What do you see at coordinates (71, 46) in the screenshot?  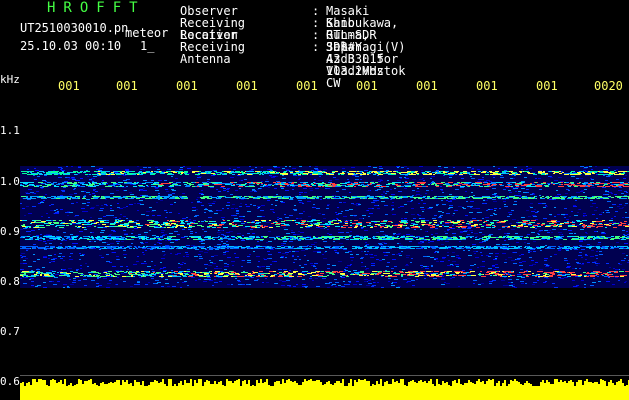 I see `file-datetime: 25.10.03 00:10` at bounding box center [71, 46].